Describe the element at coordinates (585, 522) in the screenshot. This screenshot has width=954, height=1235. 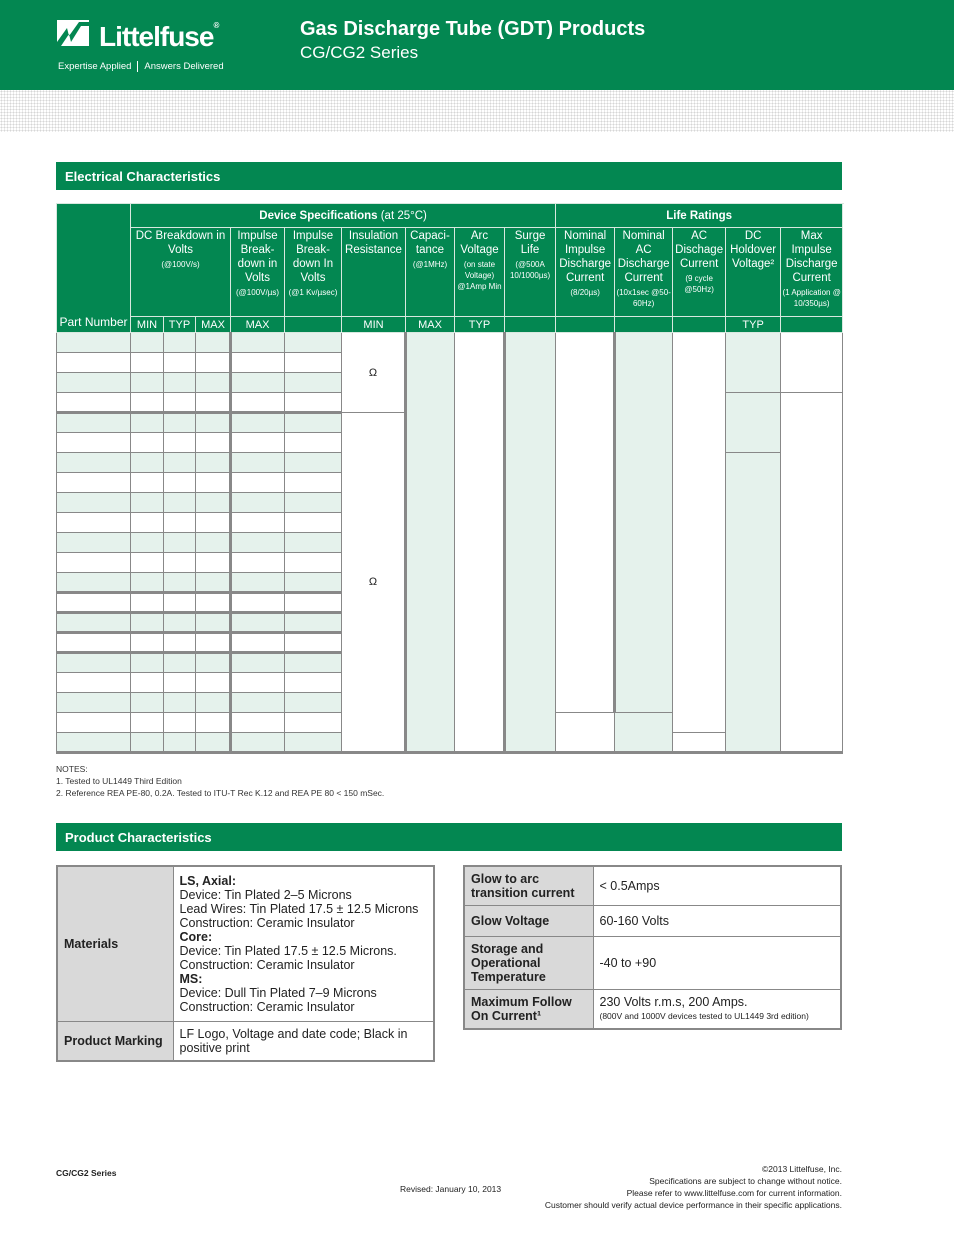
I see `nominal-impulse-cell` at that location.